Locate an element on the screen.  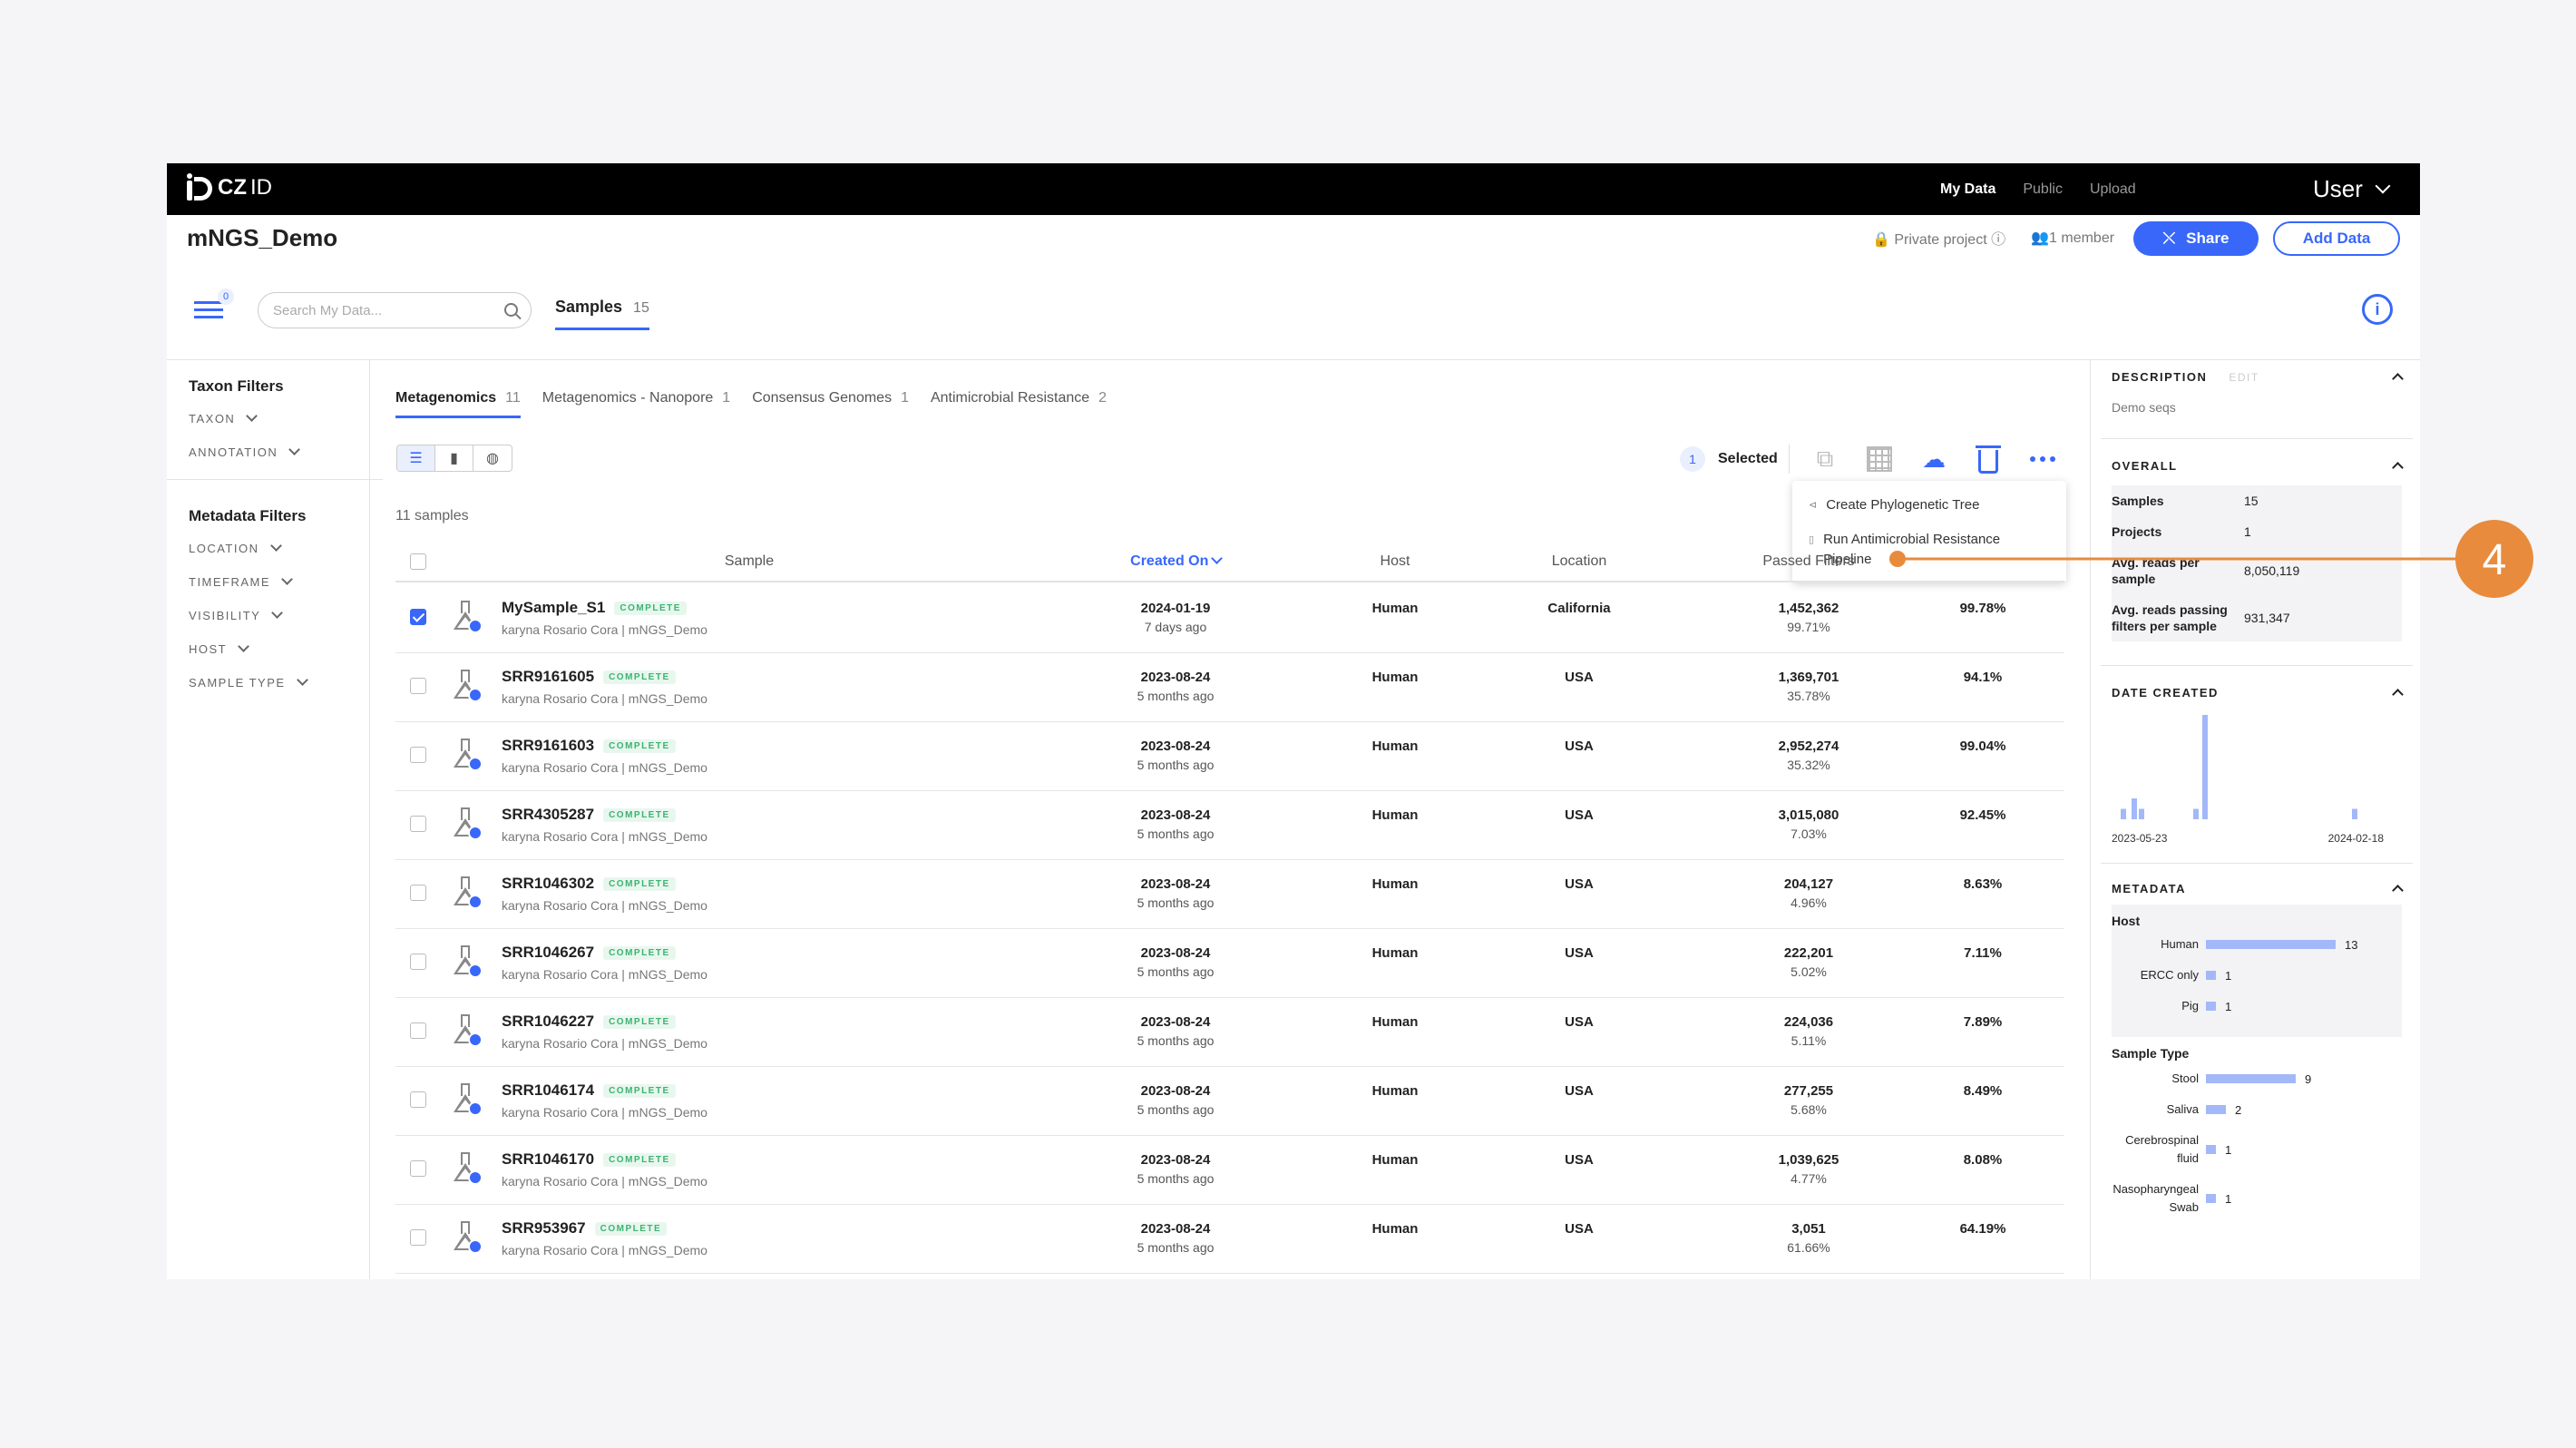
sample-name: SRR9161603 COMPLETE is located at coordinates (589, 746).